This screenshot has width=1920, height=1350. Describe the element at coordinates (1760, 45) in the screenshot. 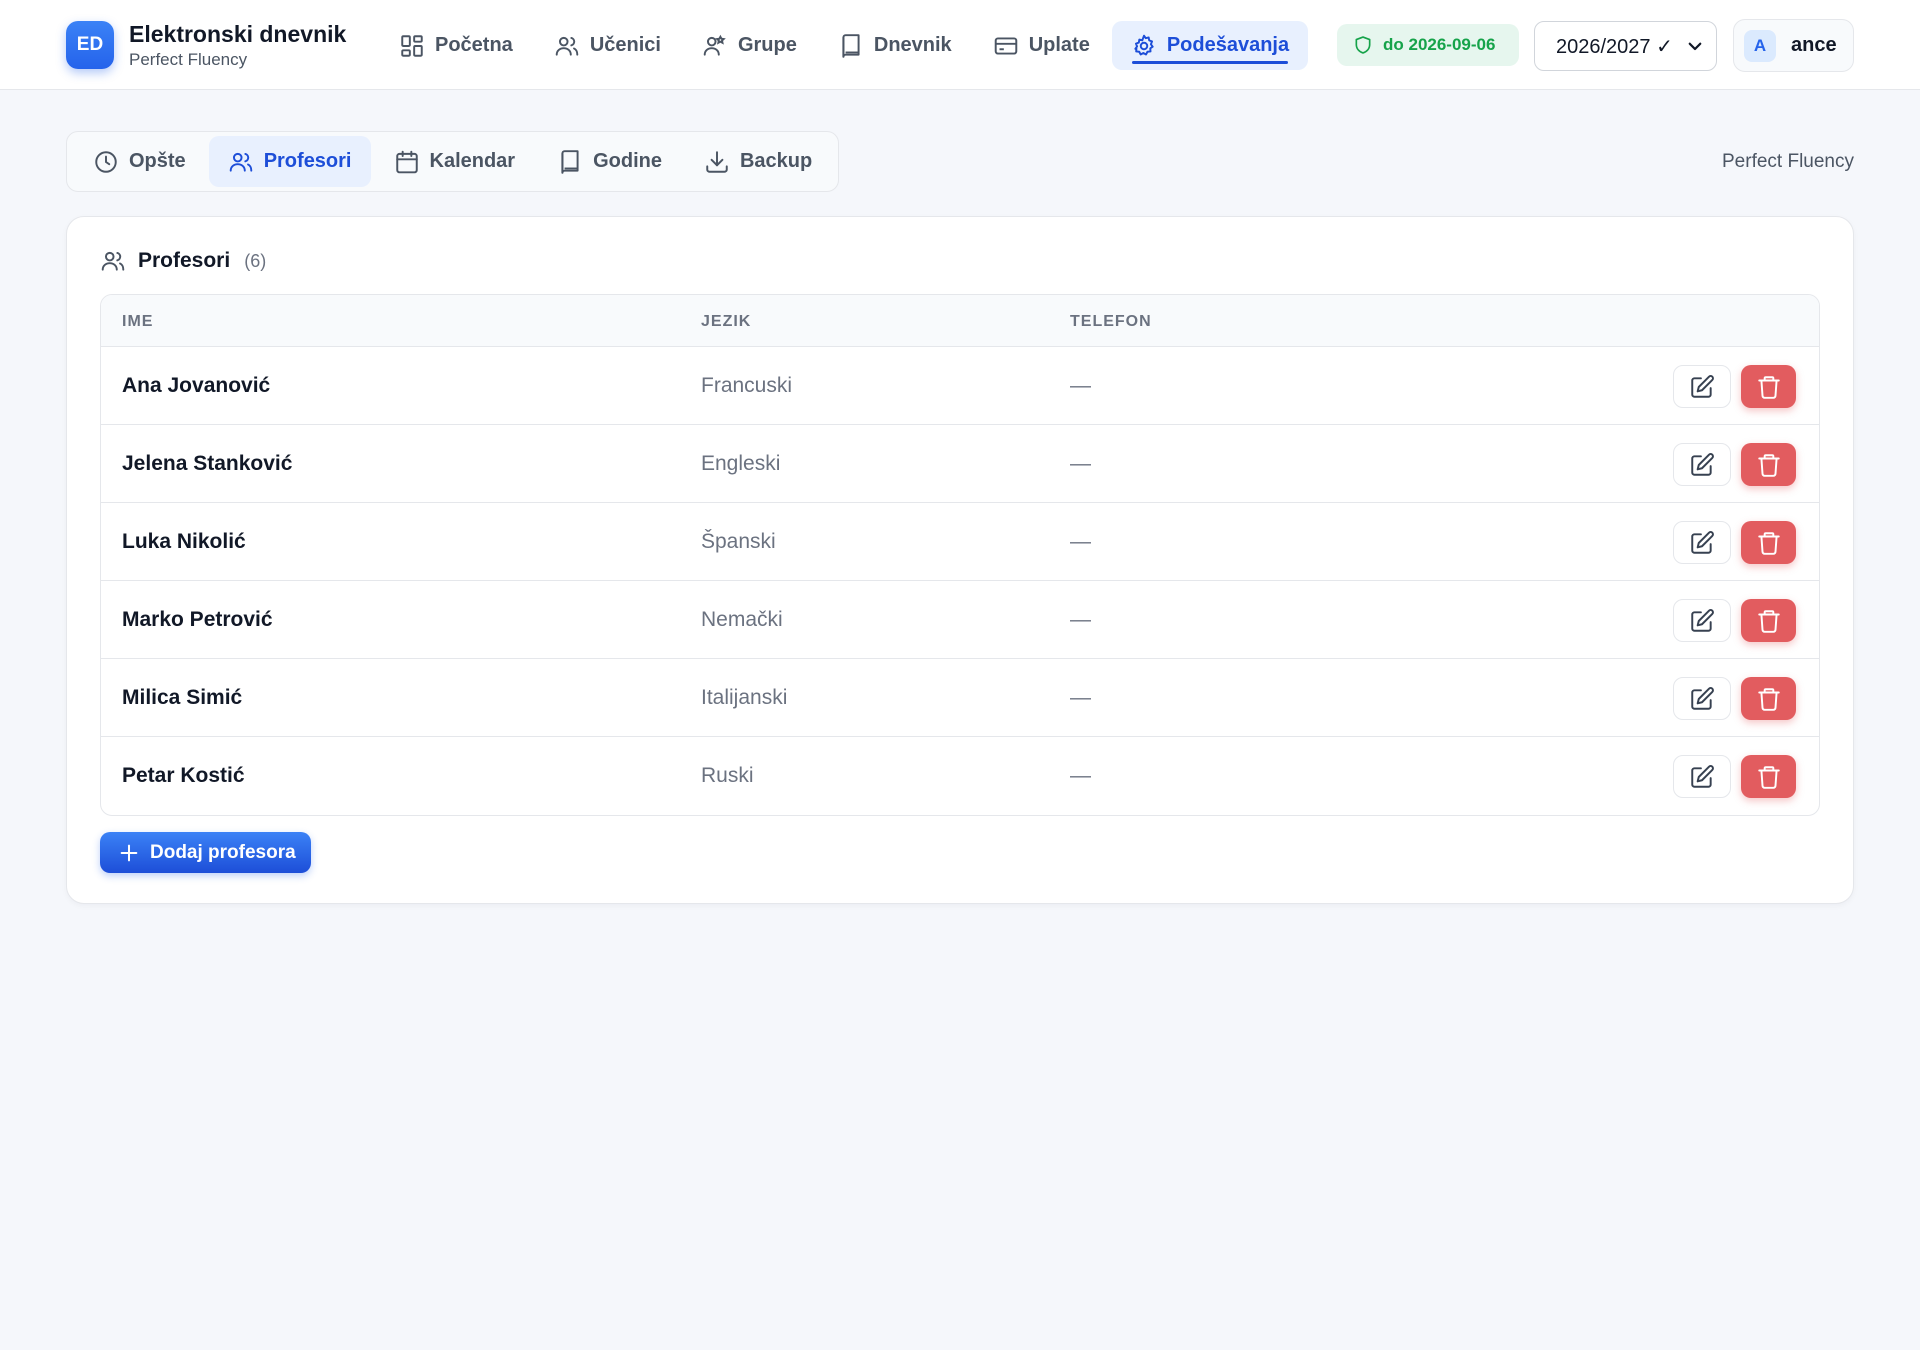

I see `avatar: A` at that location.